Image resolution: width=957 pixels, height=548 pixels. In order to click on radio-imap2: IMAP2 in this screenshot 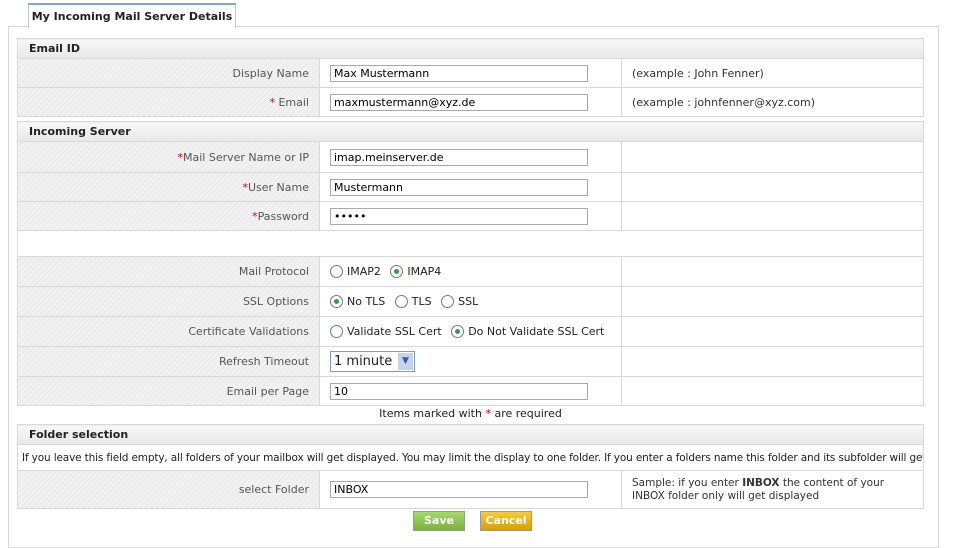, I will do `click(355, 271)`.